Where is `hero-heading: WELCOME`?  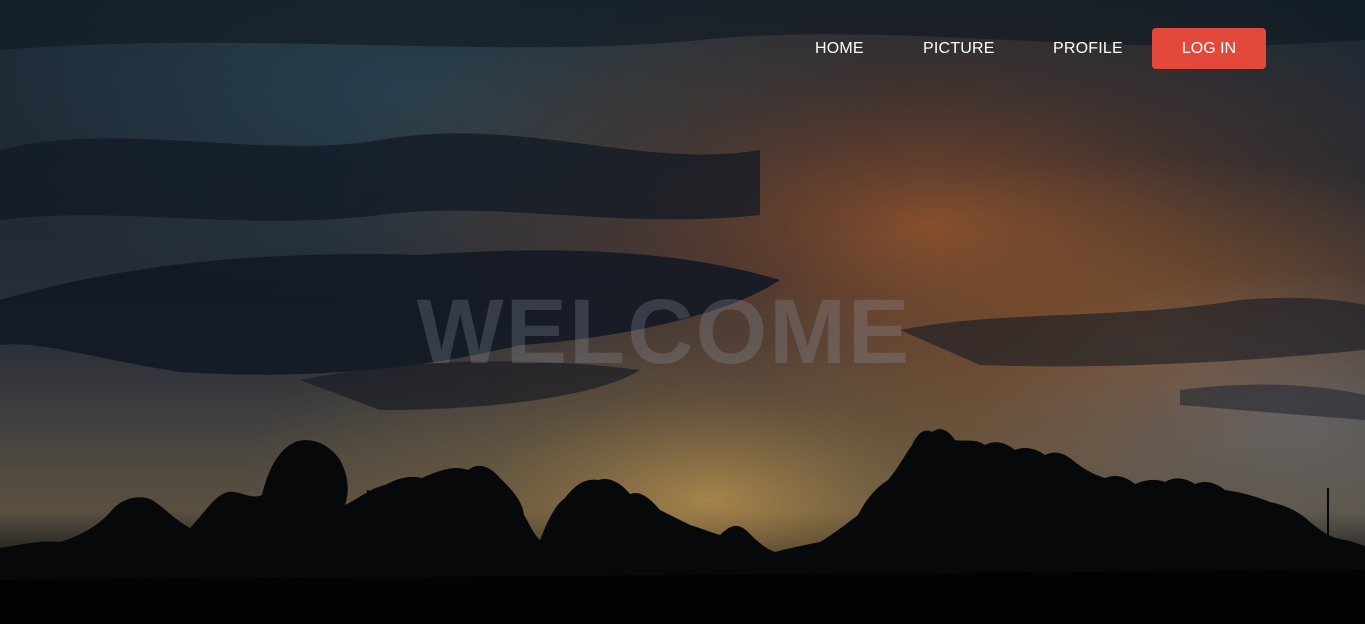 hero-heading: WELCOME is located at coordinates (664, 332).